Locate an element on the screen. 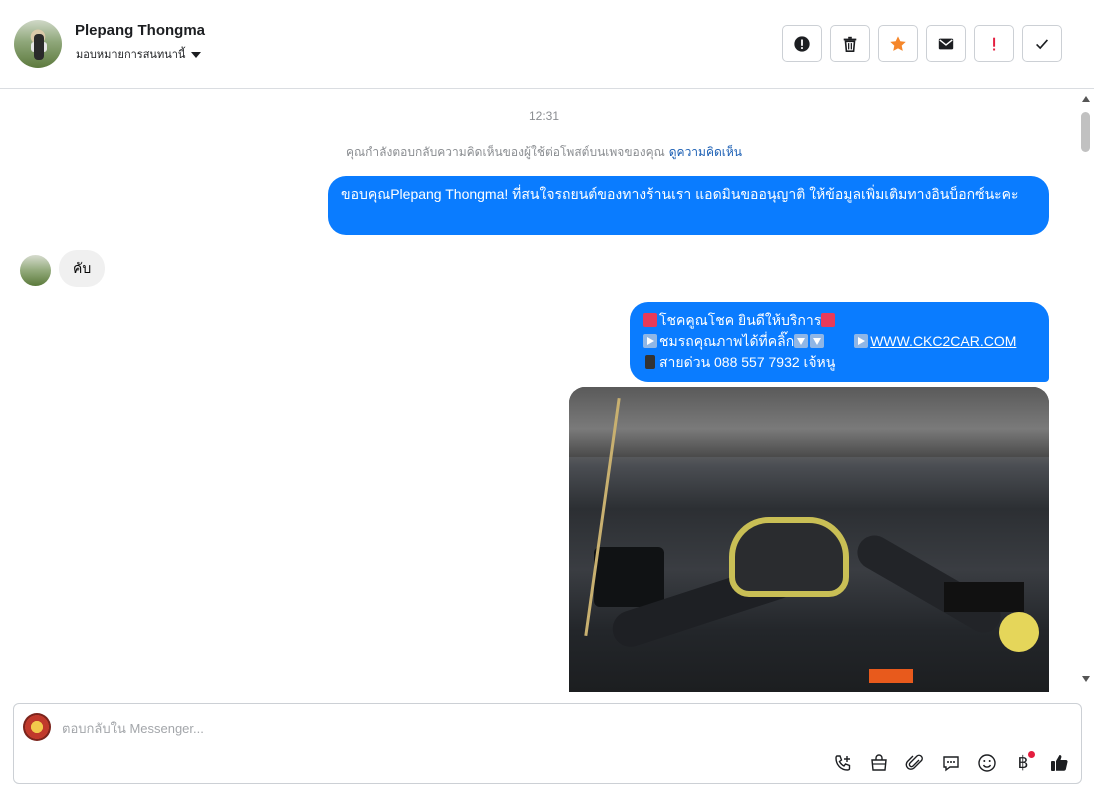  attach-button is located at coordinates (915, 763).